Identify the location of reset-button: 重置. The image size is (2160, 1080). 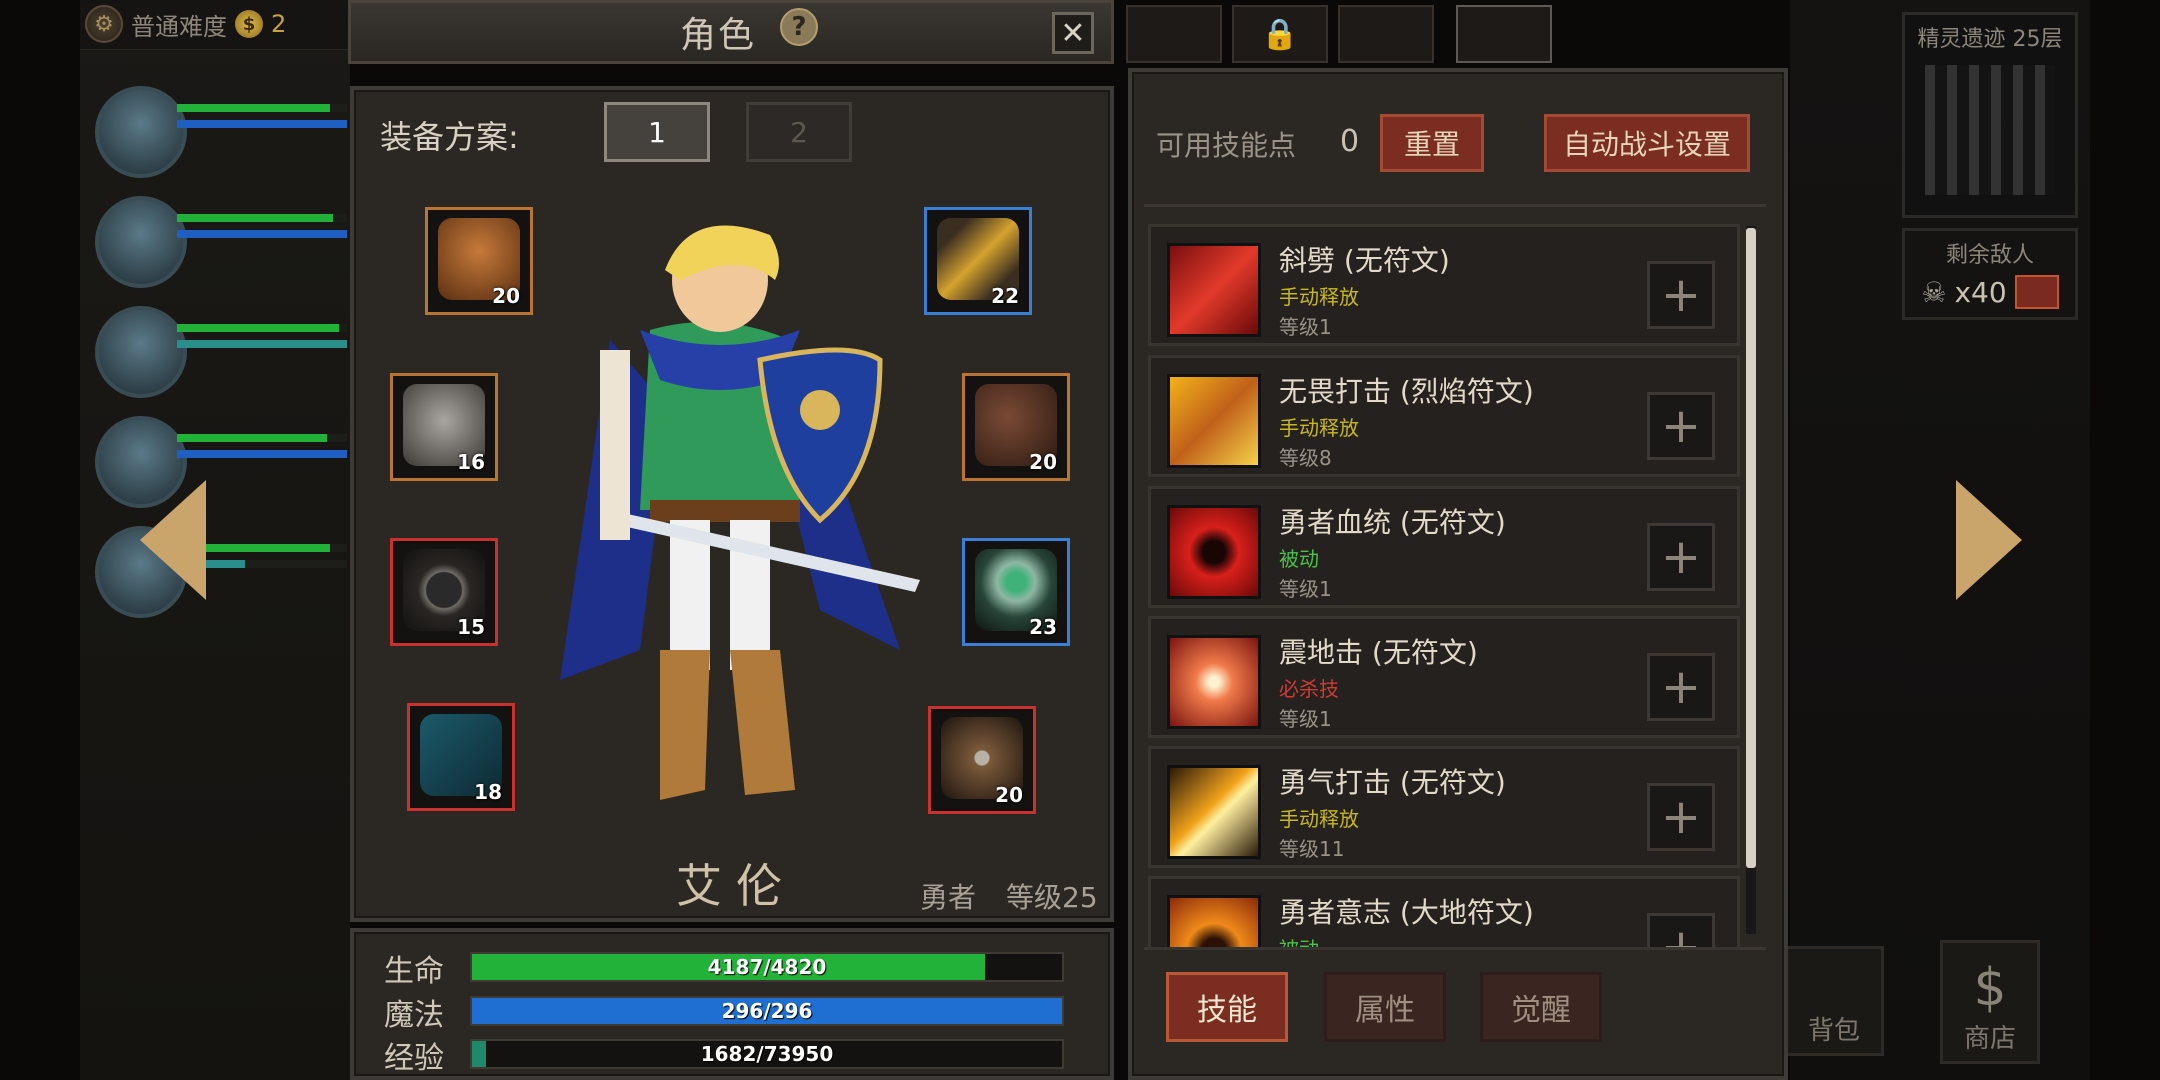
(1432, 143).